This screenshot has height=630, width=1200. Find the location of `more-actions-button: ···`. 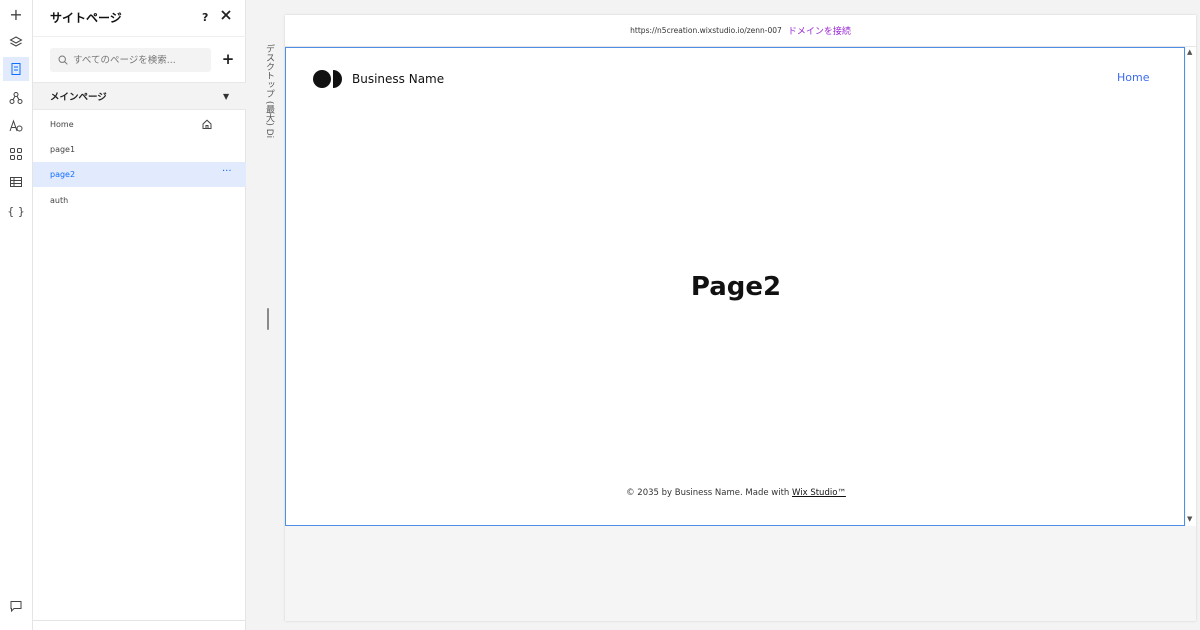

more-actions-button: ··· is located at coordinates (227, 171).